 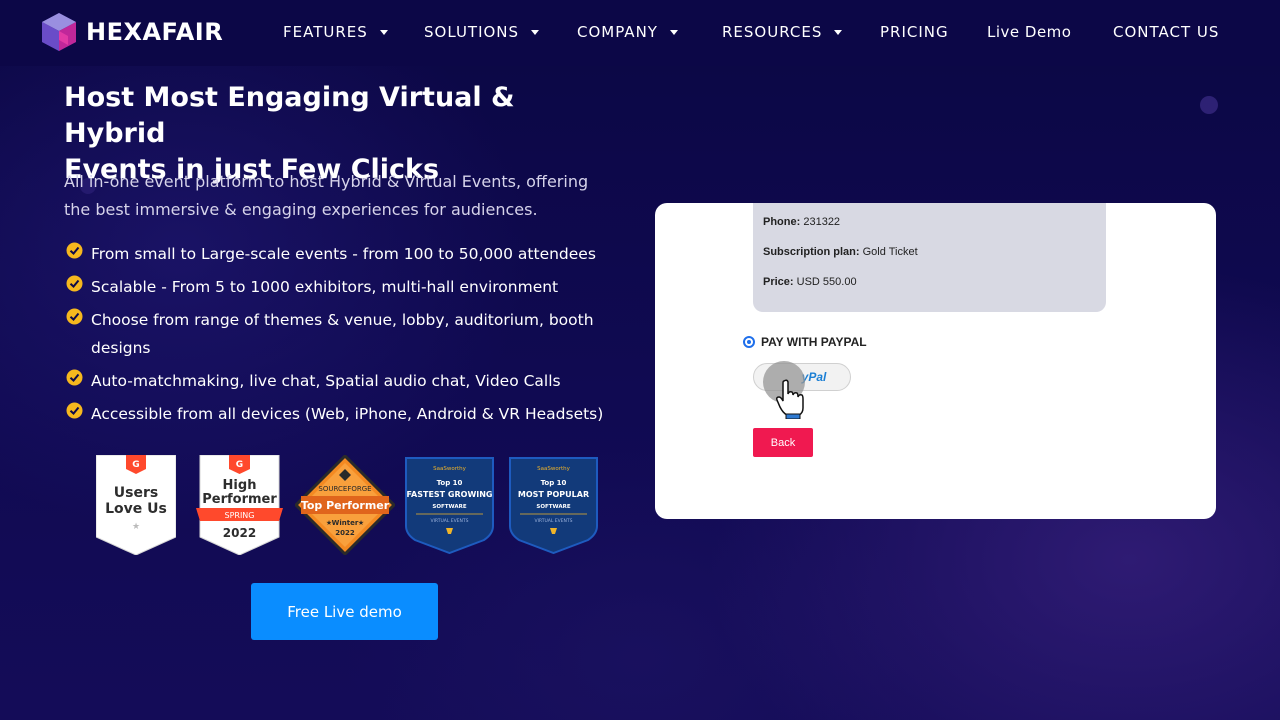 I want to click on svg-text: Users, so click(x=136, y=493).